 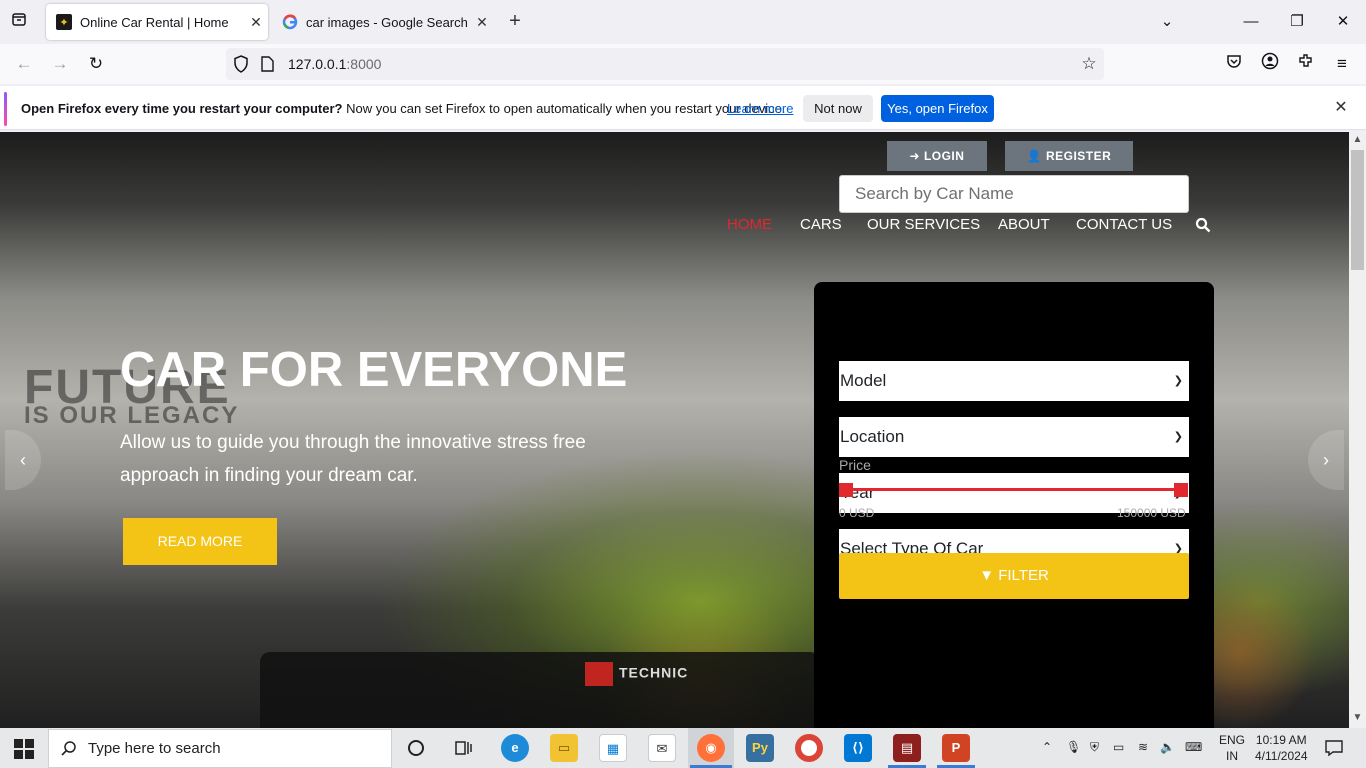 I want to click on user-plus-icon: 👤, so click(x=1036, y=156).